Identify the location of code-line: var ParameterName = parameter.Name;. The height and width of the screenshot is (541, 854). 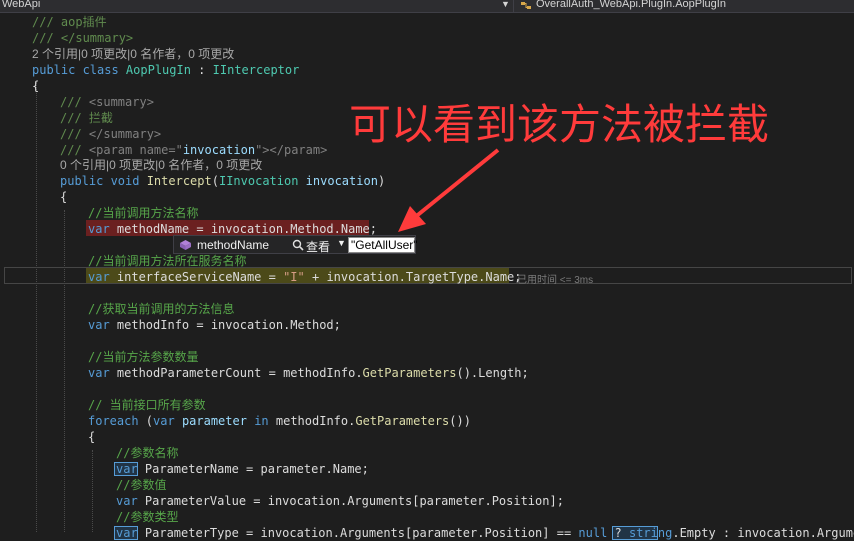
(242, 469).